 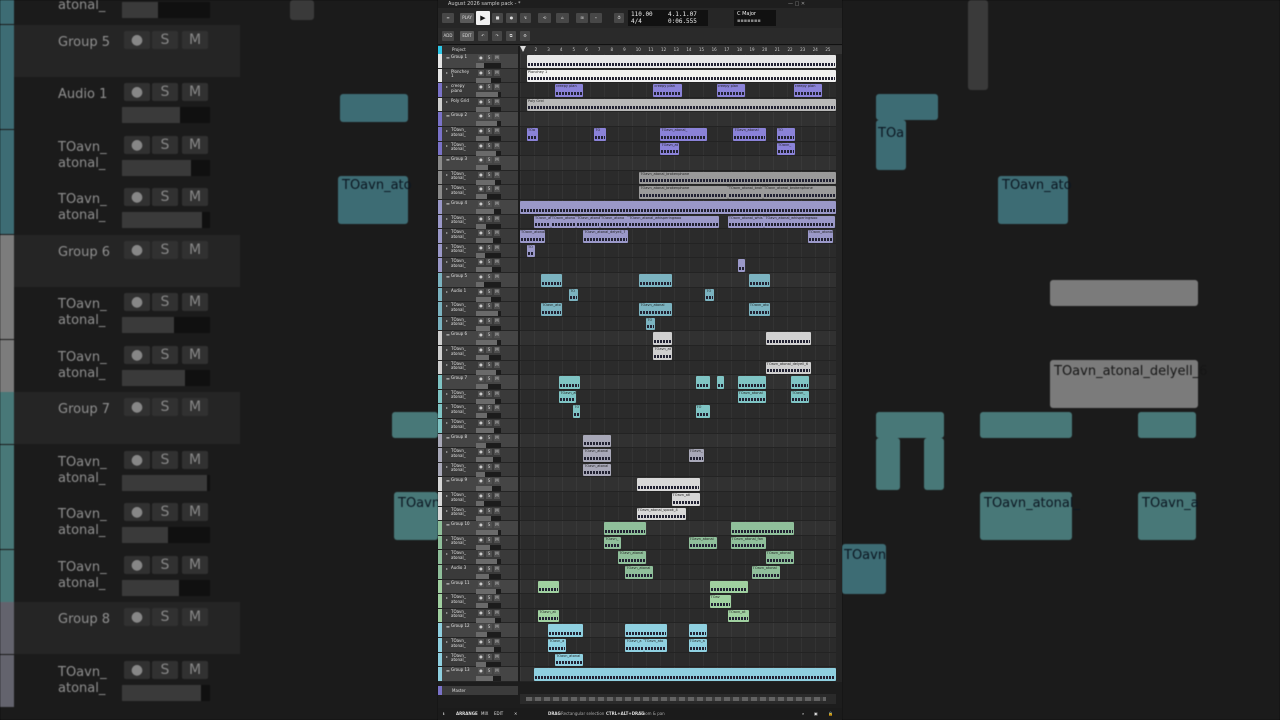 What do you see at coordinates (467, 36) in the screenshot?
I see `edit-button: EDIT` at bounding box center [467, 36].